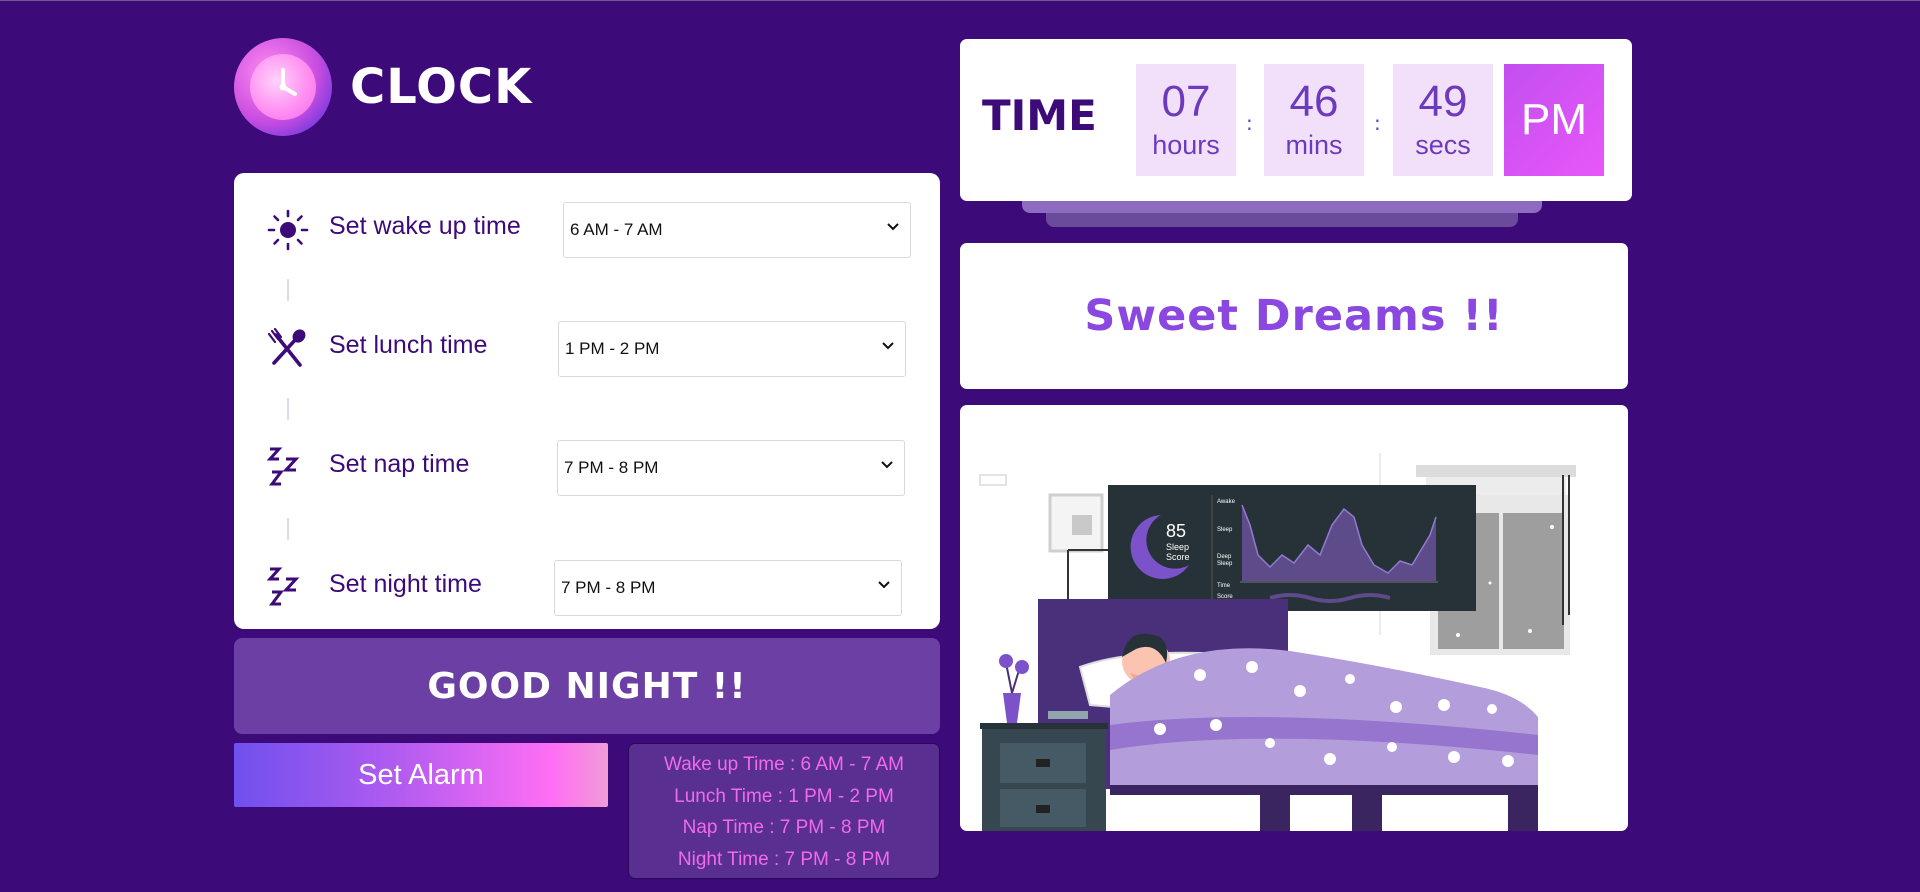 The height and width of the screenshot is (892, 1920). I want to click on mins-box: 46 mins, so click(1314, 120).